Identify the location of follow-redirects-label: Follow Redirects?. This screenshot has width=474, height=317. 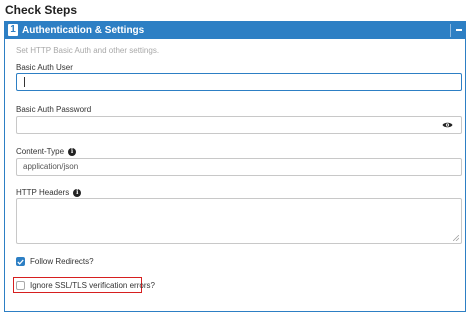
(62, 261).